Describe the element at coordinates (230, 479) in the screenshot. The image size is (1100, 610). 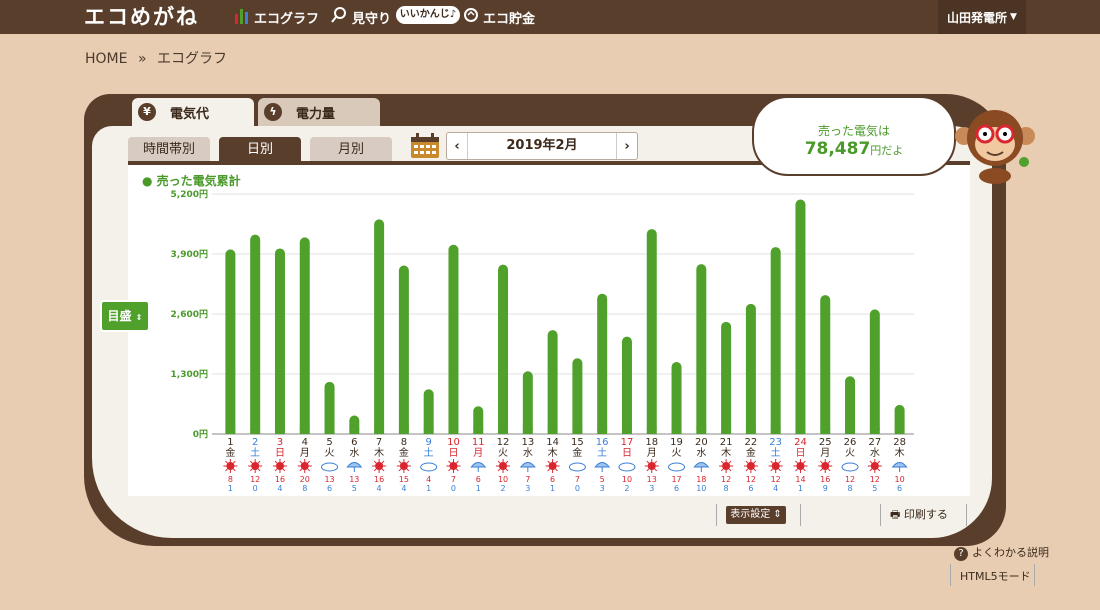
I see `high-temp-label: 8` at that location.